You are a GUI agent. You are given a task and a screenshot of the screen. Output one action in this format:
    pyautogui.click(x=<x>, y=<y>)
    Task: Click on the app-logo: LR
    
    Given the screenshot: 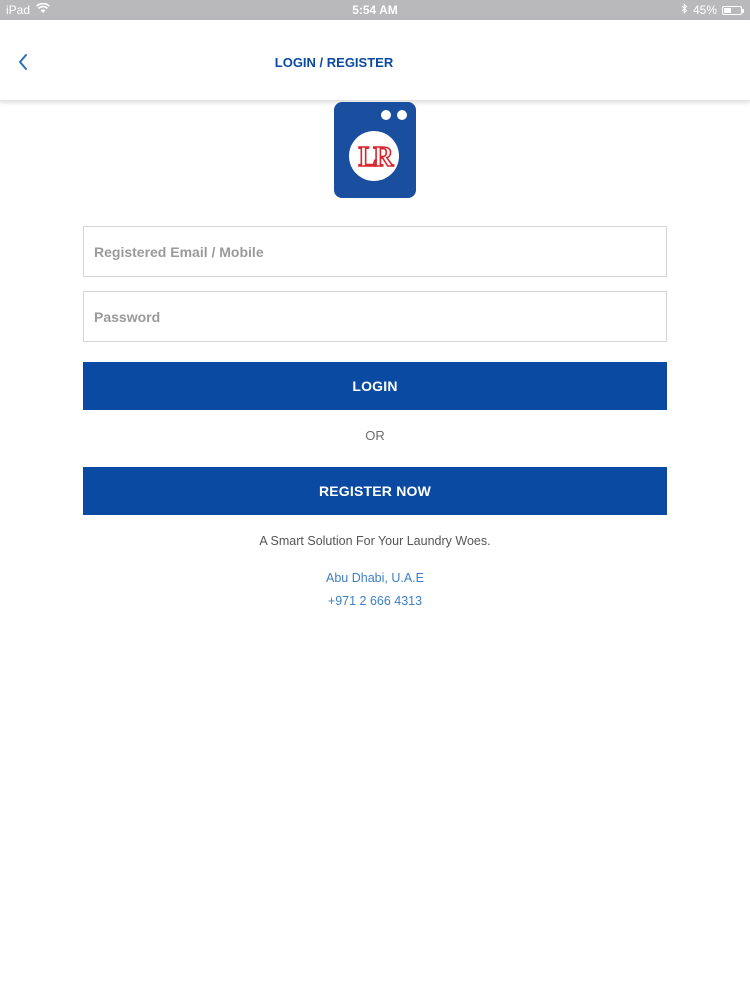 What is the action you would take?
    pyautogui.click(x=375, y=150)
    